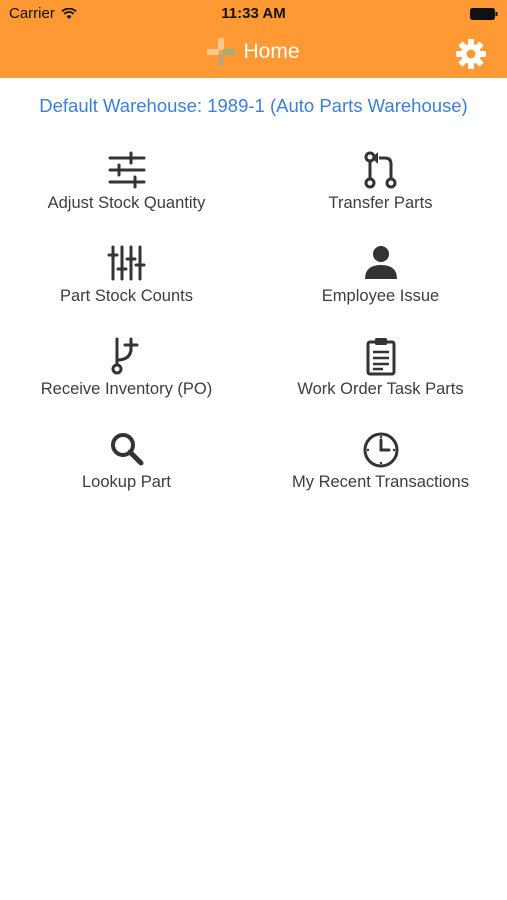  Describe the element at coordinates (126, 482) in the screenshot. I see `menu-label: Lookup Part` at that location.